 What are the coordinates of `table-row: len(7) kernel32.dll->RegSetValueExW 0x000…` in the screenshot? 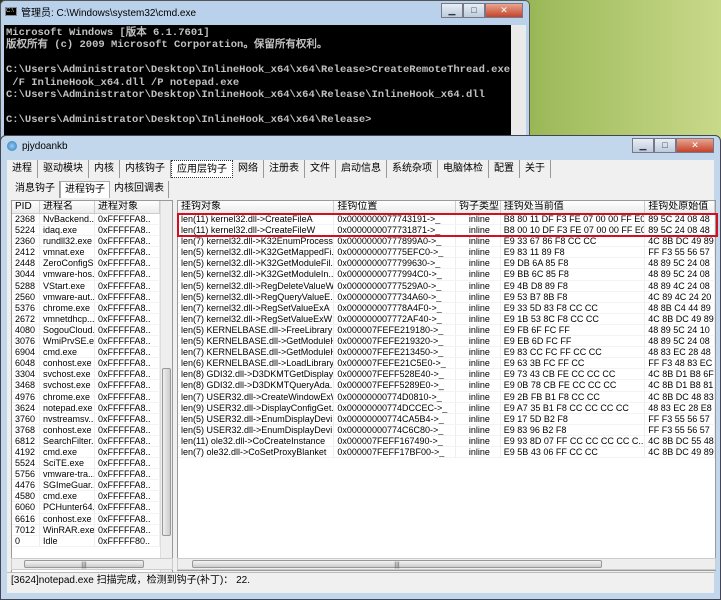 It's located at (446, 319).